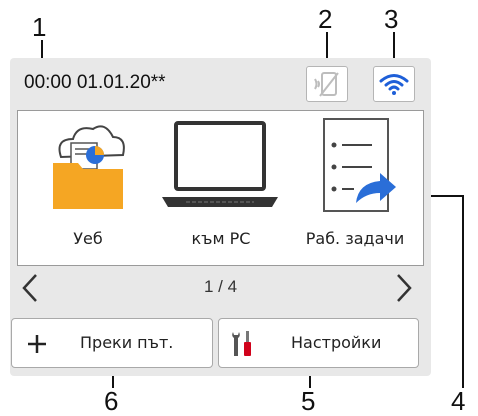 This screenshot has height=416, width=478. Describe the element at coordinates (463, 291) in the screenshot. I see `leader-line-4-v` at that location.